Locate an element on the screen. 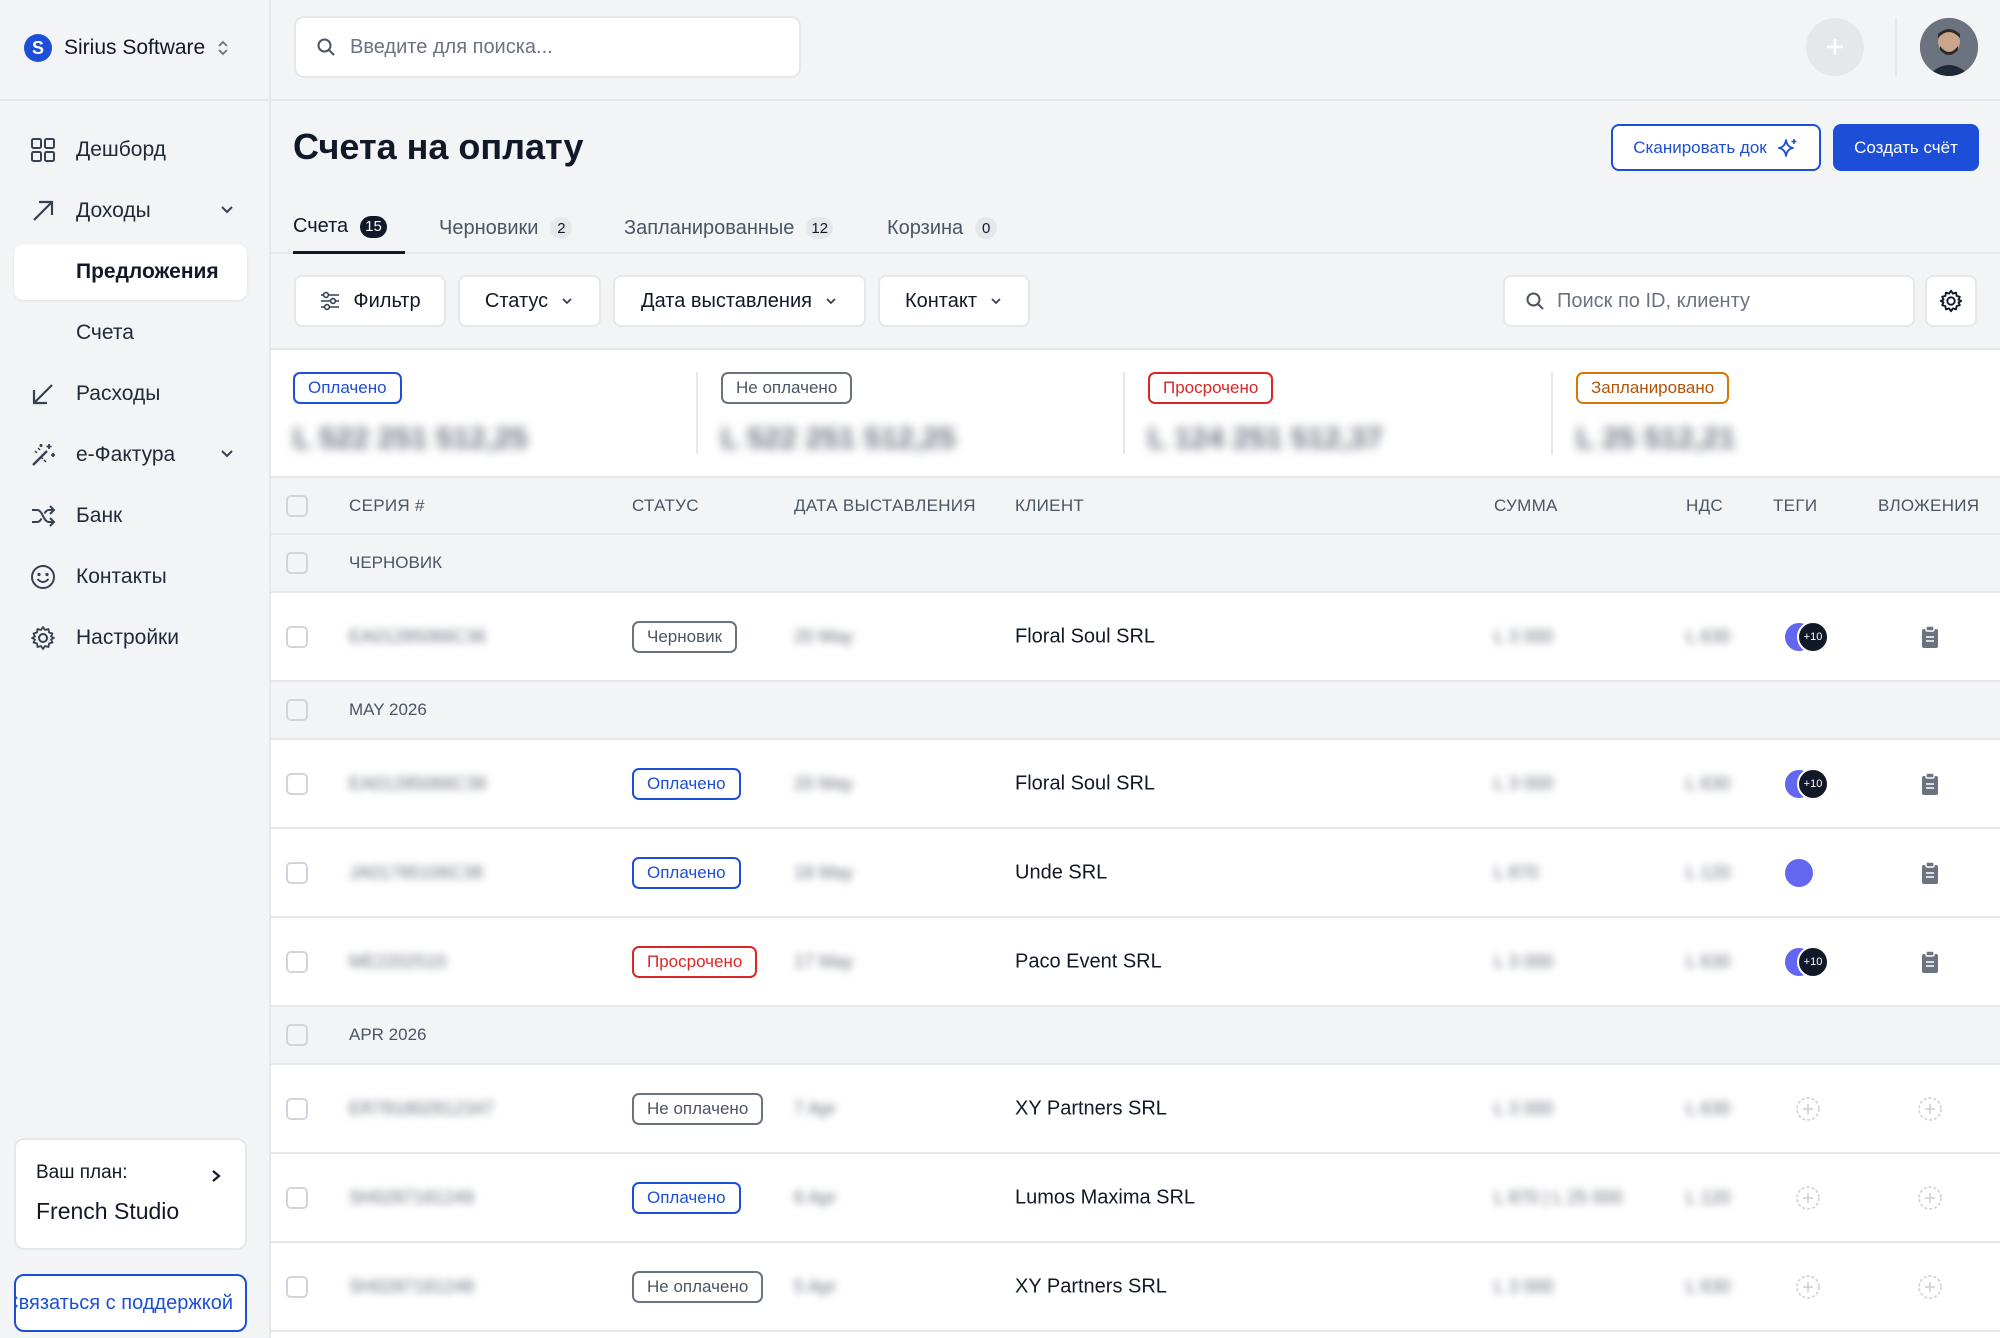  select-all-checkbox is located at coordinates (297, 505).